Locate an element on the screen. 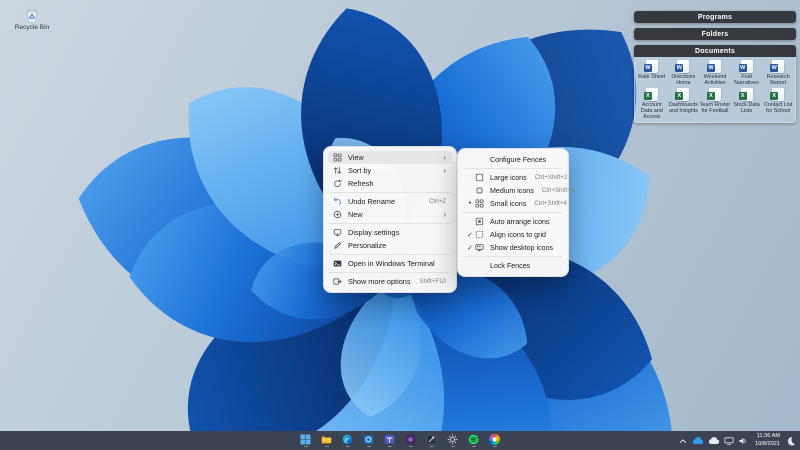 This screenshot has width=800, height=450. taskbar: 11:36 AM 10/8/2021 is located at coordinates (400, 440).